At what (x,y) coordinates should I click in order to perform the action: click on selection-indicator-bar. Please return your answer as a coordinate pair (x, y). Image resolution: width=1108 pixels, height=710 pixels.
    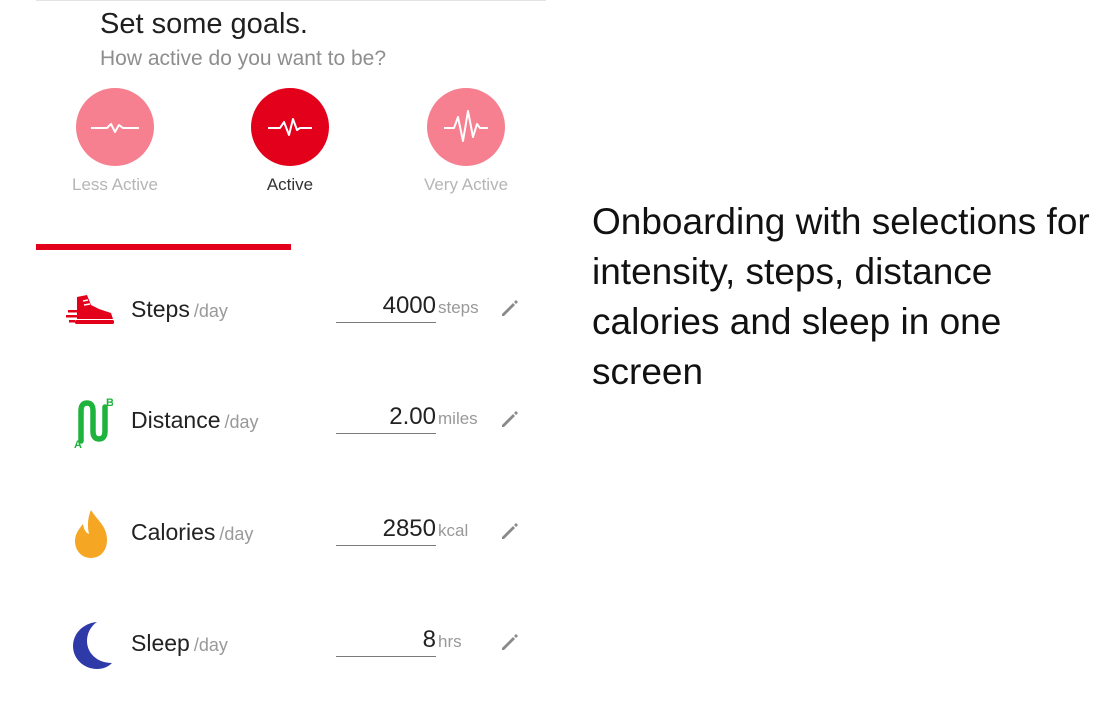
    Looking at the image, I should click on (163, 247).